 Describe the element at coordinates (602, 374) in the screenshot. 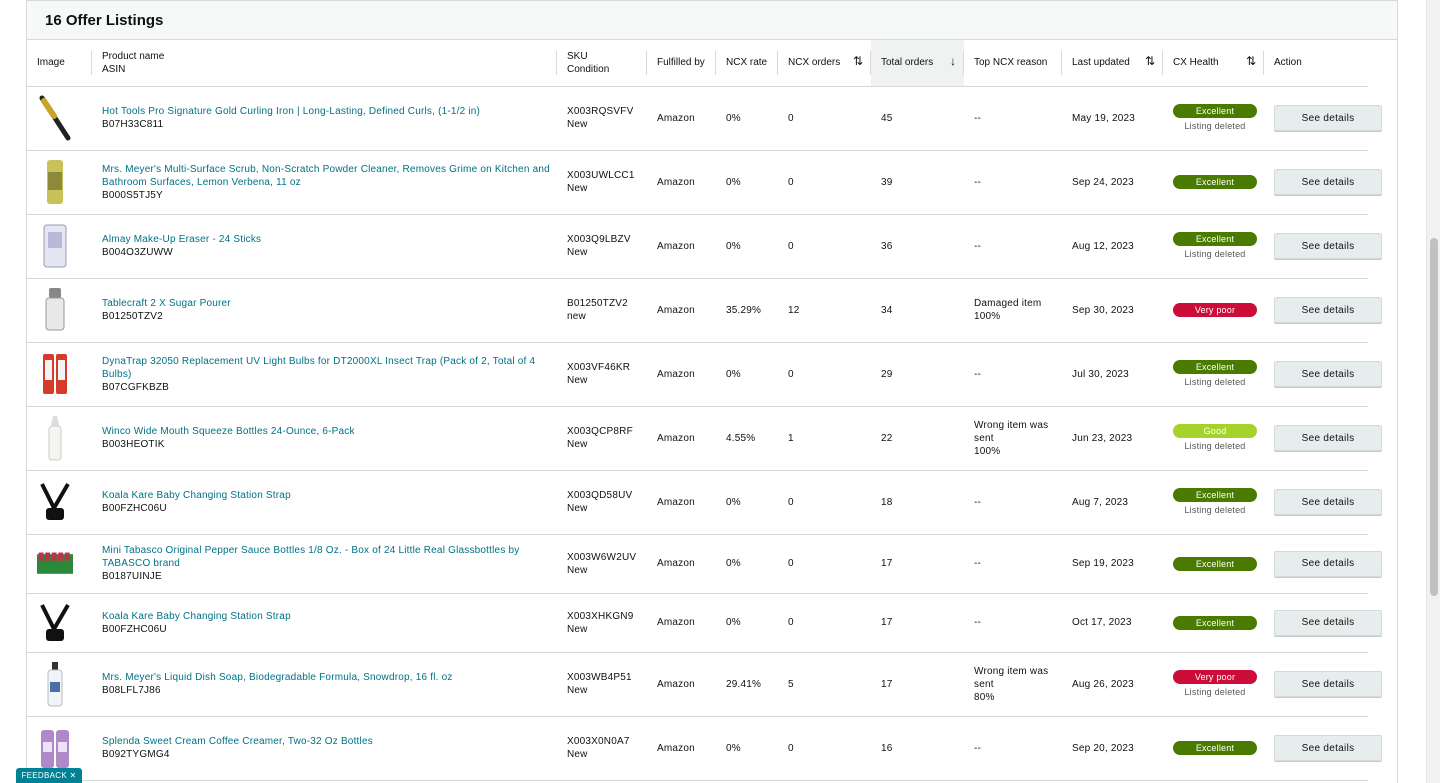

I see `sku-cell: X003VF46KR New` at that location.